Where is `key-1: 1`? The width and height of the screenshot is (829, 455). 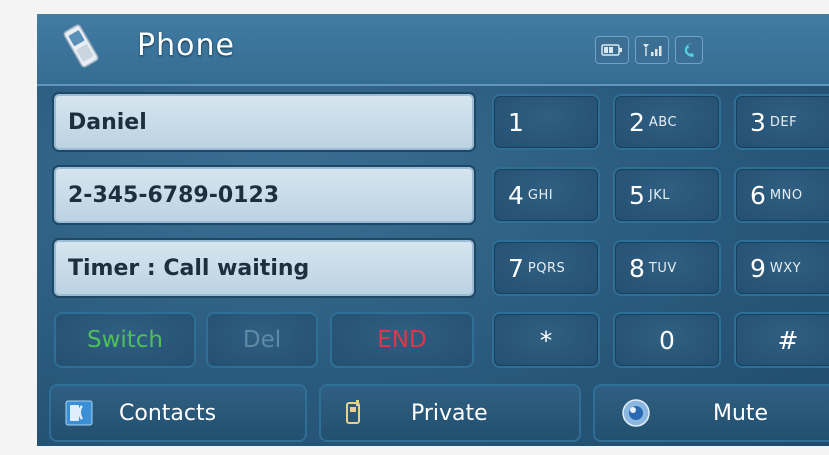
key-1: 1 is located at coordinates (546, 122).